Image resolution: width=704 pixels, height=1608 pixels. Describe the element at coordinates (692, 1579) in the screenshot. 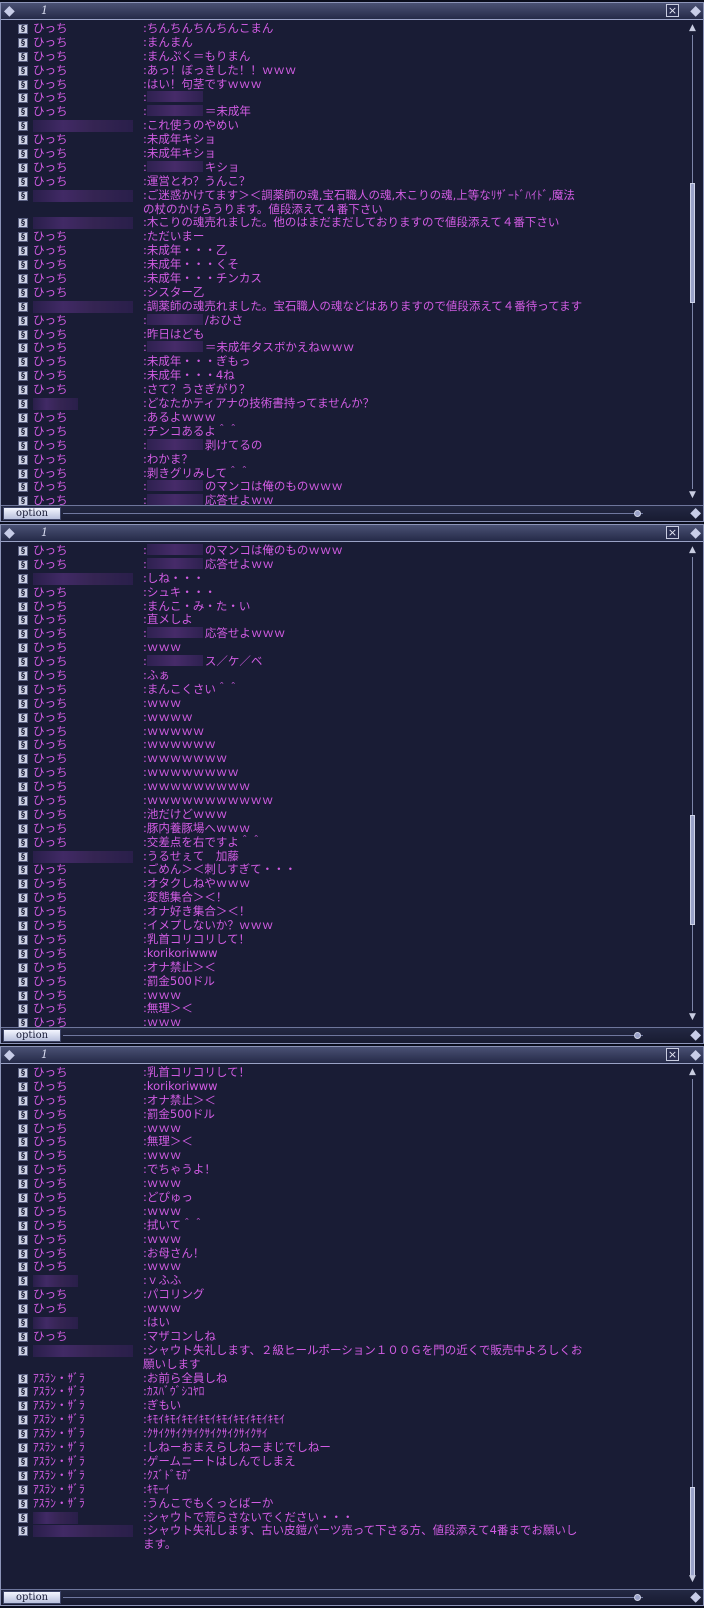

I see `scroll-down-icon: ▼` at that location.